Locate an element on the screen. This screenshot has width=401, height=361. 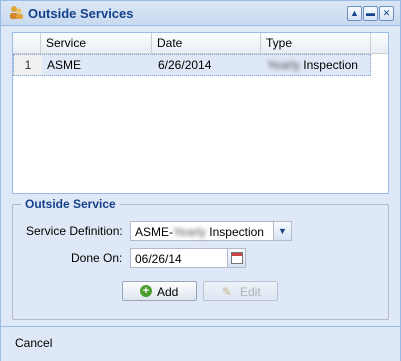
minimize-icon: ▬ is located at coordinates (370, 13).